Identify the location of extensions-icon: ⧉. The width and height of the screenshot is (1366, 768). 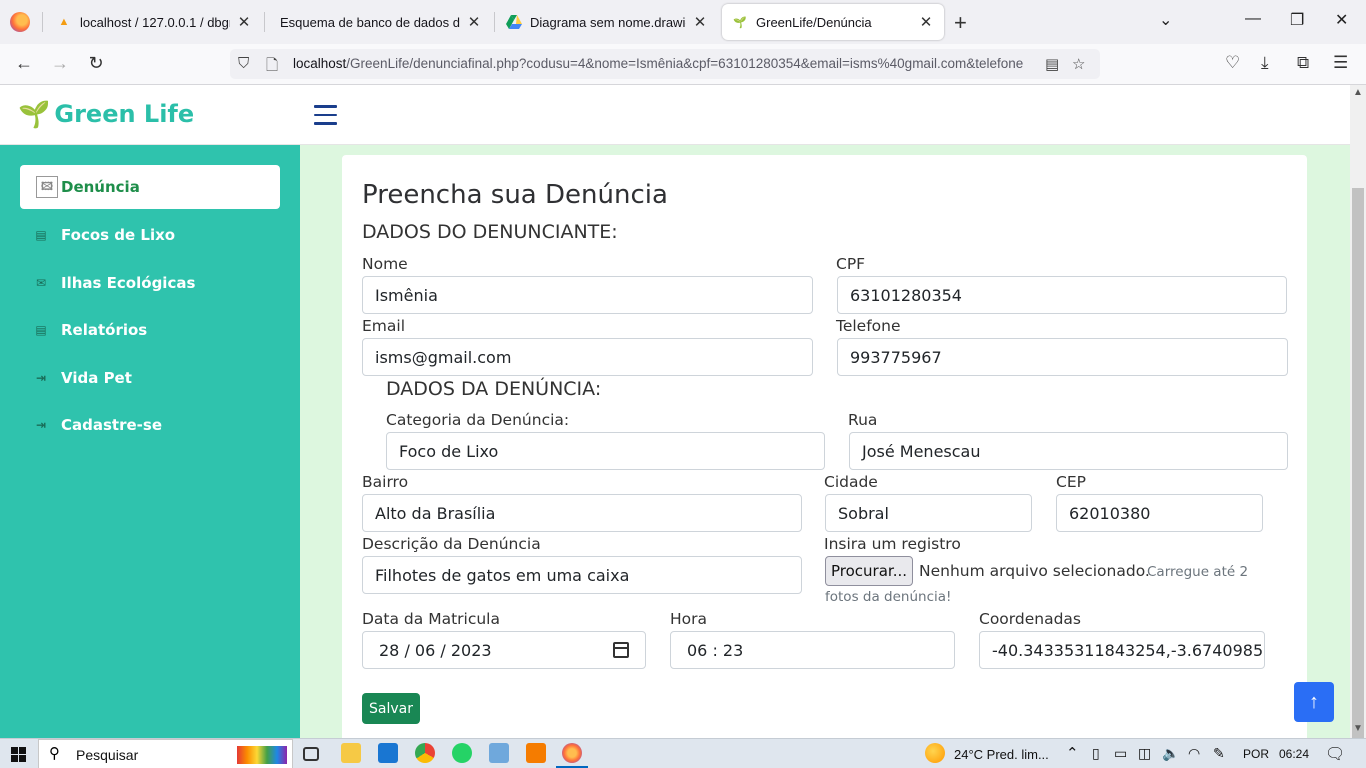
(1303, 63).